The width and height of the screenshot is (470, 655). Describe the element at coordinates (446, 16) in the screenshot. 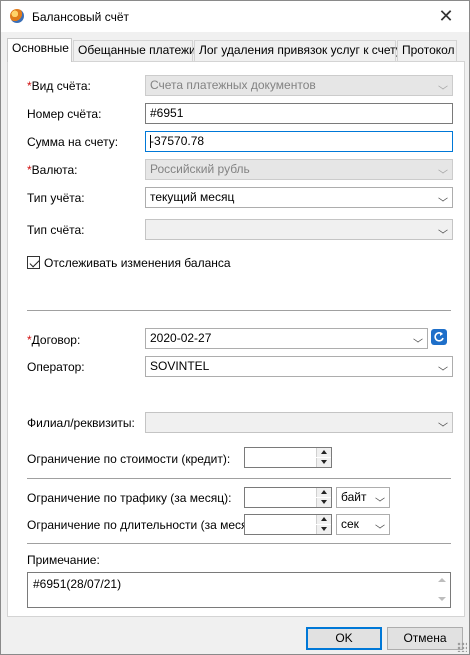

I see `close-button: ✕` at that location.